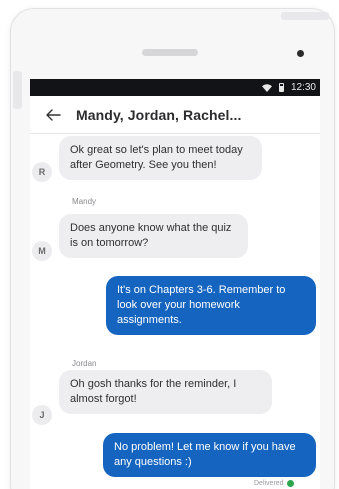 Image resolution: width=339 pixels, height=489 pixels. I want to click on avatar: M, so click(42, 251).